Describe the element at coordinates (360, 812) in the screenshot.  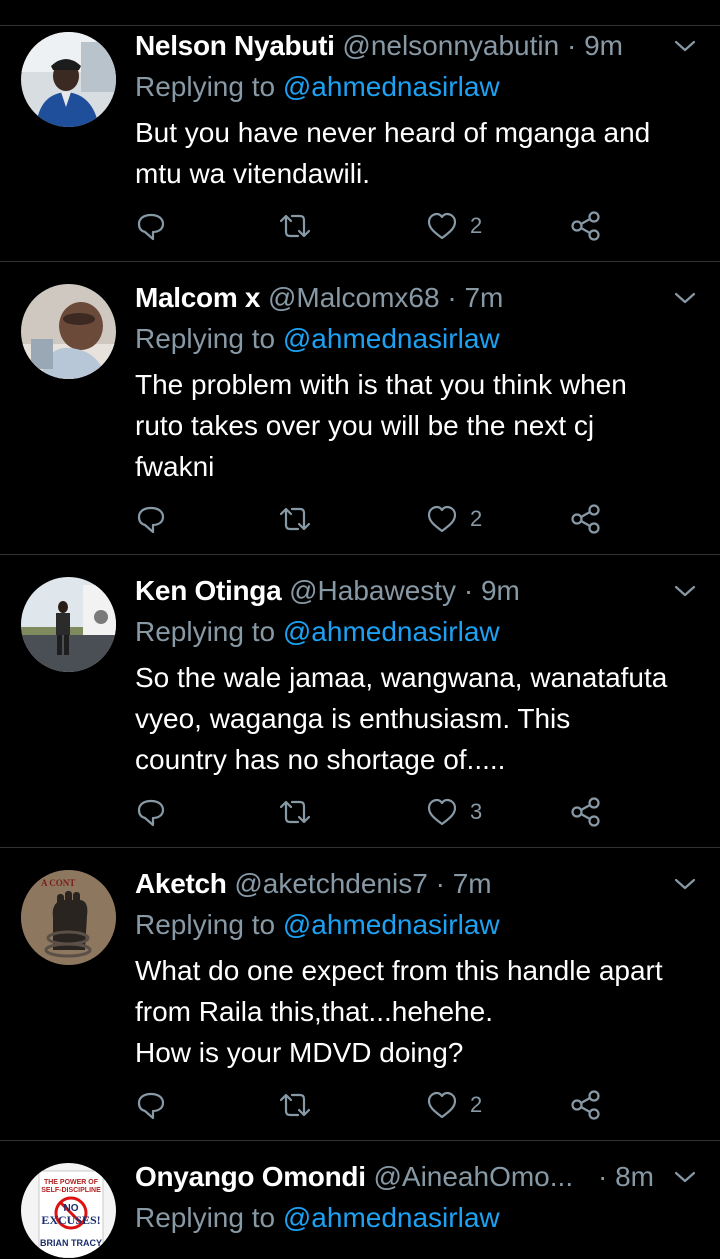
I see `action-bar: 3` at that location.